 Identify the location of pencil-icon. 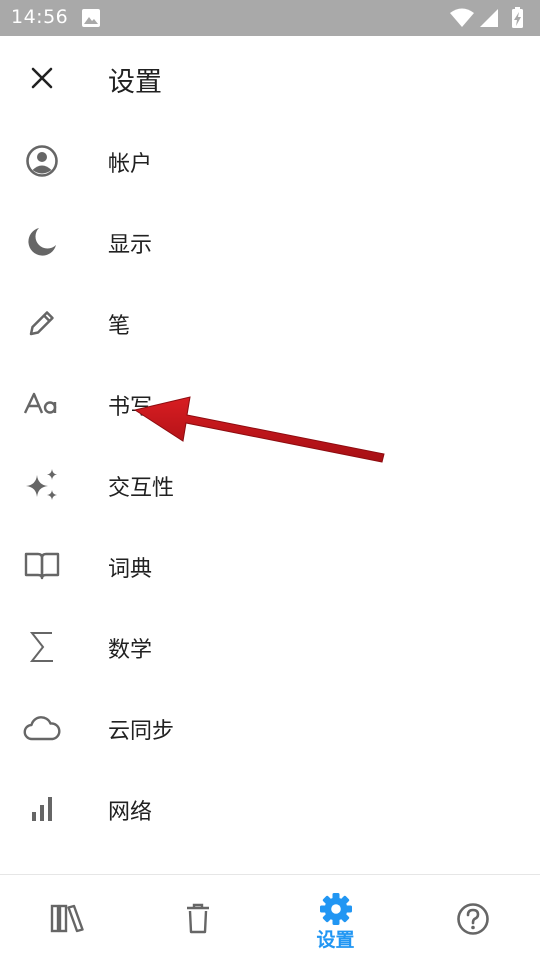
(42, 323).